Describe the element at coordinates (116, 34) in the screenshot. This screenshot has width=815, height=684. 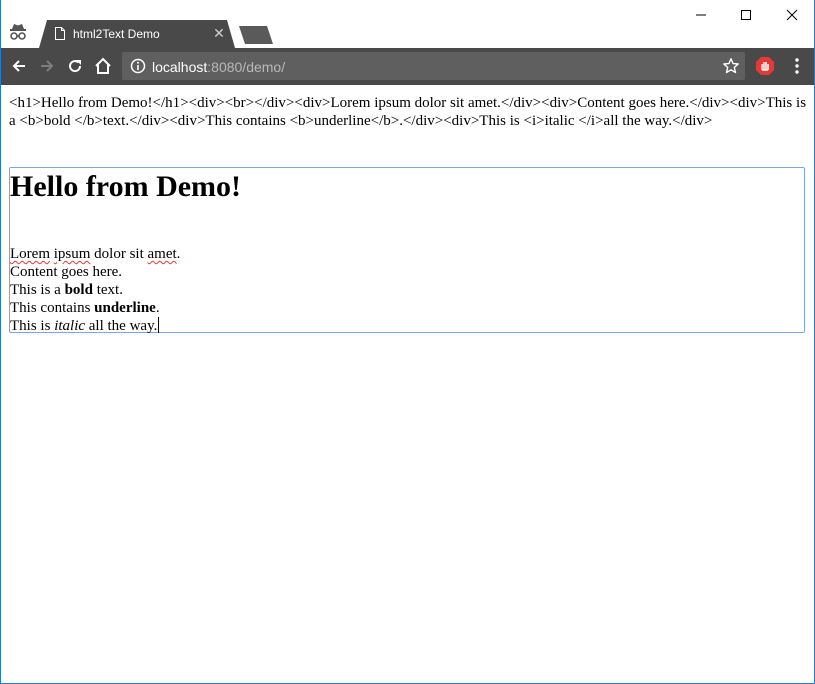
I see `tab-title: html2Text Demo` at that location.